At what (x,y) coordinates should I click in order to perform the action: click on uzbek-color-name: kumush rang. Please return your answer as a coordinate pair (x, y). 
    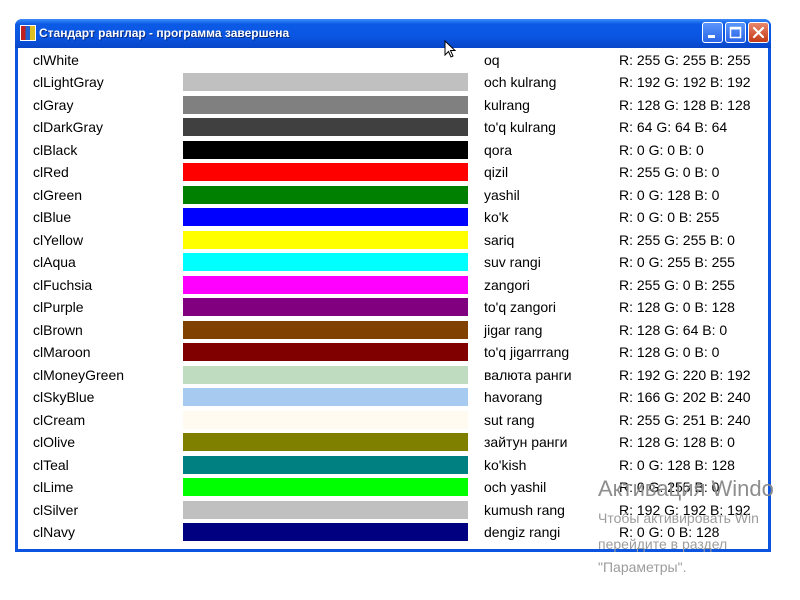
    Looking at the image, I should click on (524, 509).